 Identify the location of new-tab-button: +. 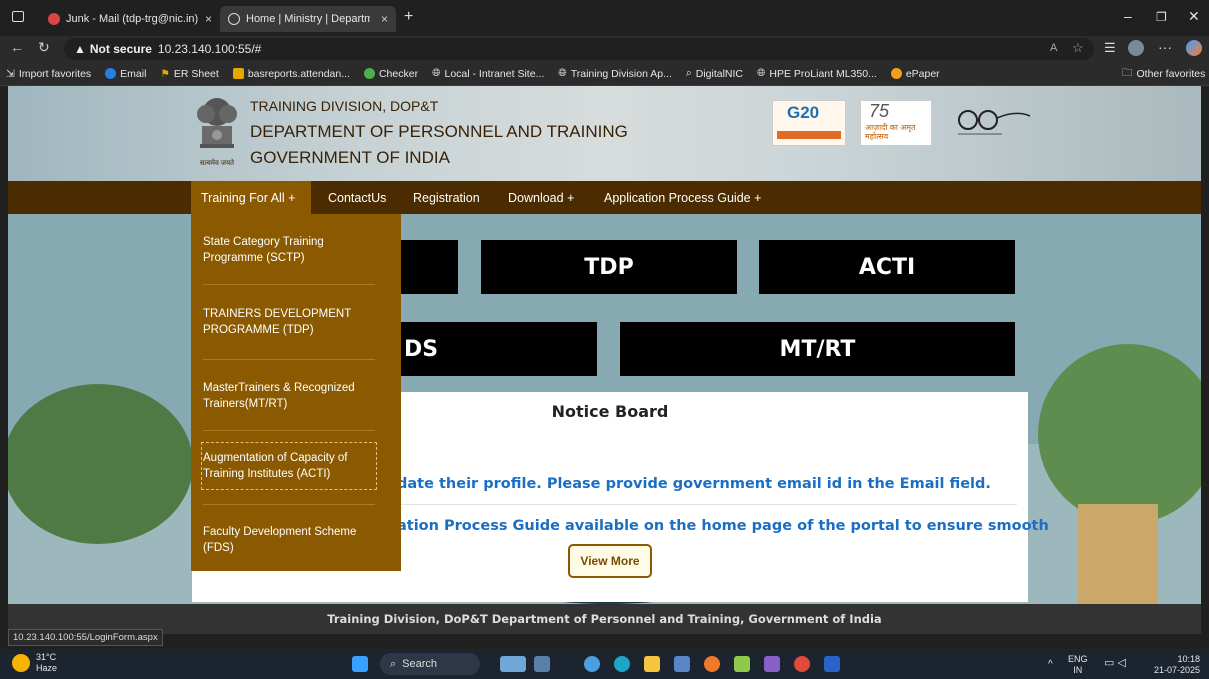
(408, 17).